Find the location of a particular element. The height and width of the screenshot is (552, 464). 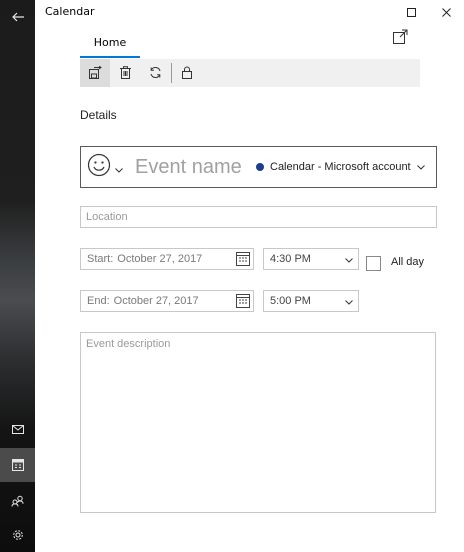

start-time-picker: 4:30 PM is located at coordinates (311, 259).